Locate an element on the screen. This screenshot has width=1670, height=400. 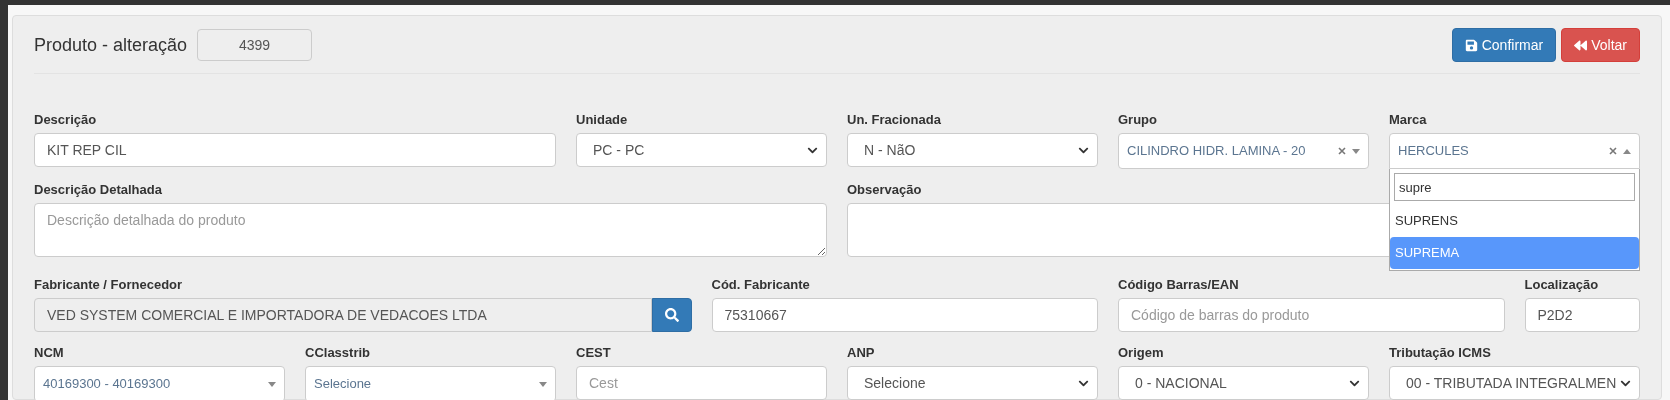
field-label: Marca is located at coordinates (1408, 119).